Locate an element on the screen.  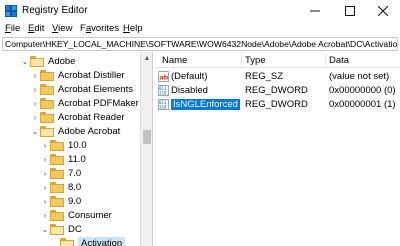
value-name: (Default) is located at coordinates (189, 76).